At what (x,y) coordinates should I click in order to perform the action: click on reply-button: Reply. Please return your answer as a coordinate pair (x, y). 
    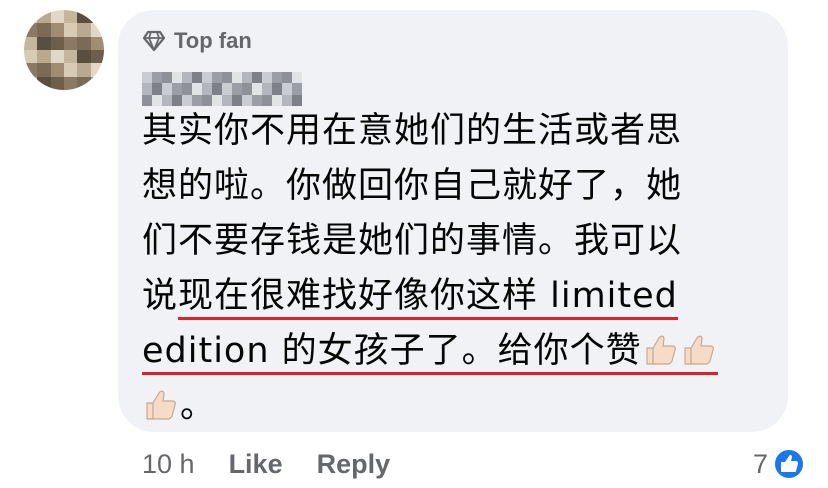
    Looking at the image, I should click on (354, 464).